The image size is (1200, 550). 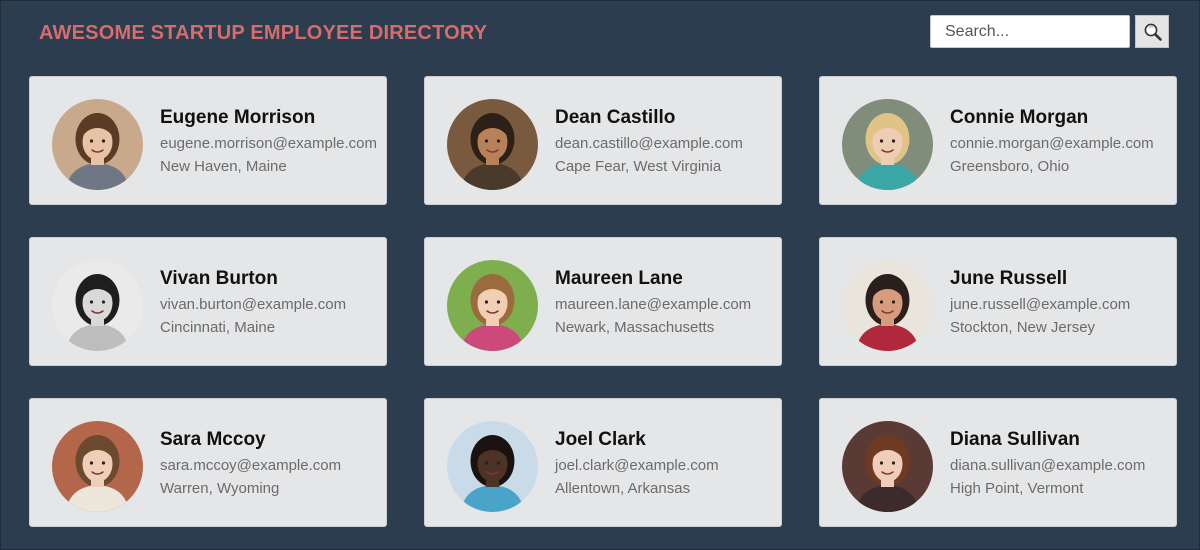 What do you see at coordinates (251, 465) in the screenshot?
I see `employee-email: sara.mccoy@example.com` at bounding box center [251, 465].